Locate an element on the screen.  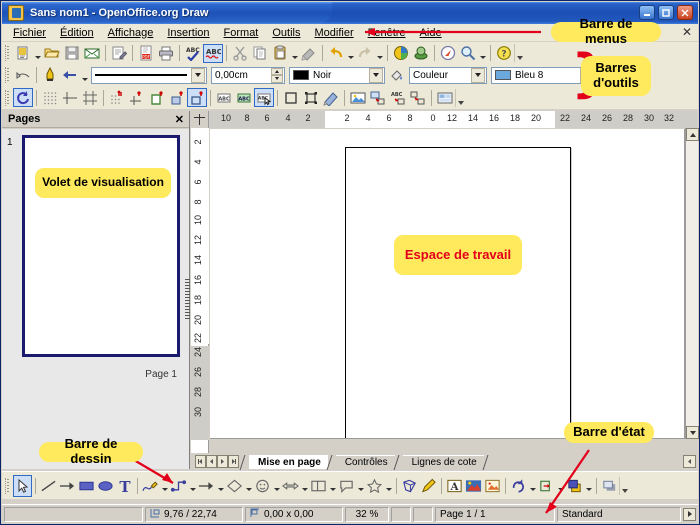
rotate-icon is located at coordinates (23, 97).